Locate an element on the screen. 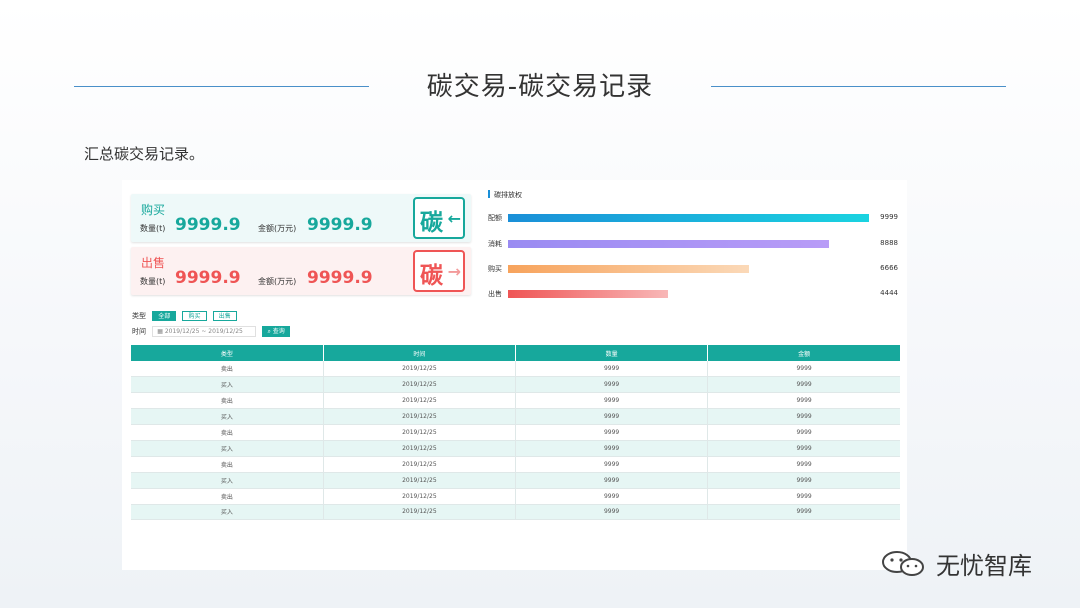 The width and height of the screenshot is (1080, 608). sell-qty-value: 9999.9 is located at coordinates (208, 278).